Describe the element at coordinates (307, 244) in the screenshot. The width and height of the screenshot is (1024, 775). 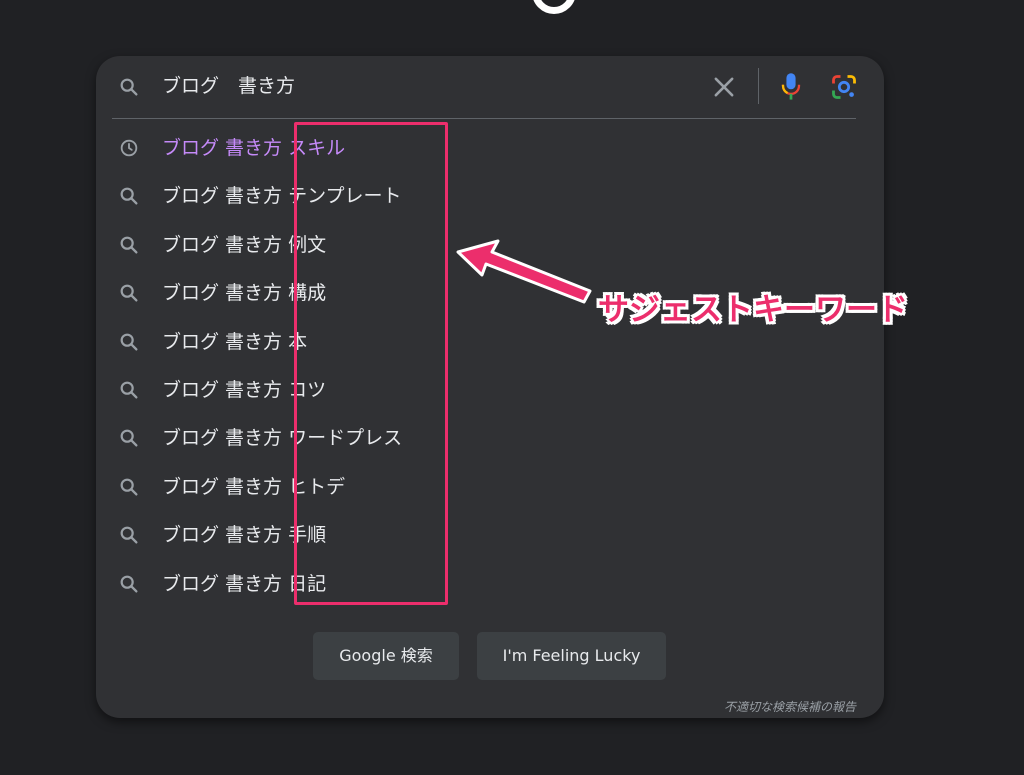
I see `suggestion-suffix: 例文` at that location.